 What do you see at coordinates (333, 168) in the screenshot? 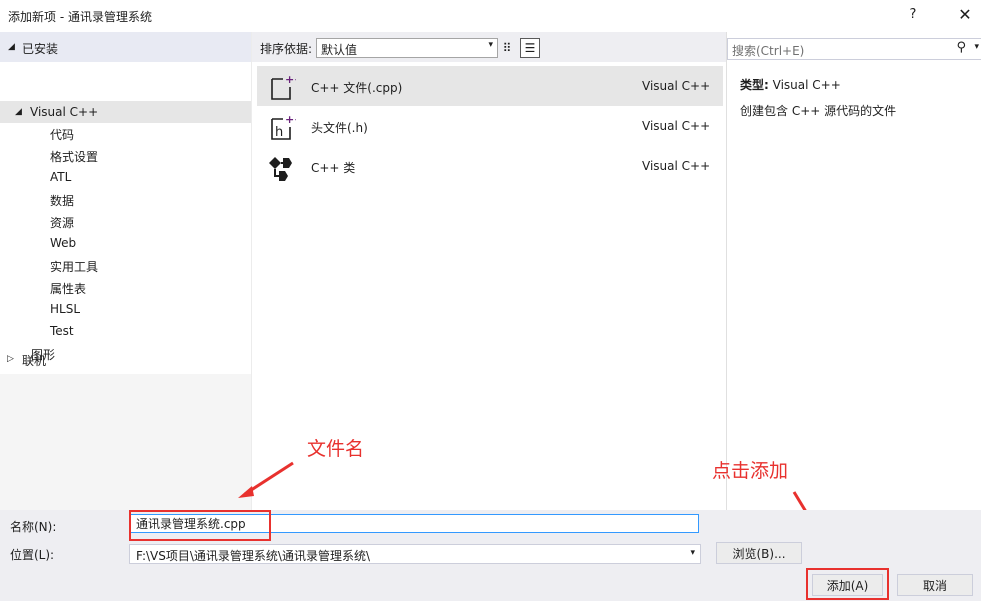
I see `template-name: C++ 类` at bounding box center [333, 168].